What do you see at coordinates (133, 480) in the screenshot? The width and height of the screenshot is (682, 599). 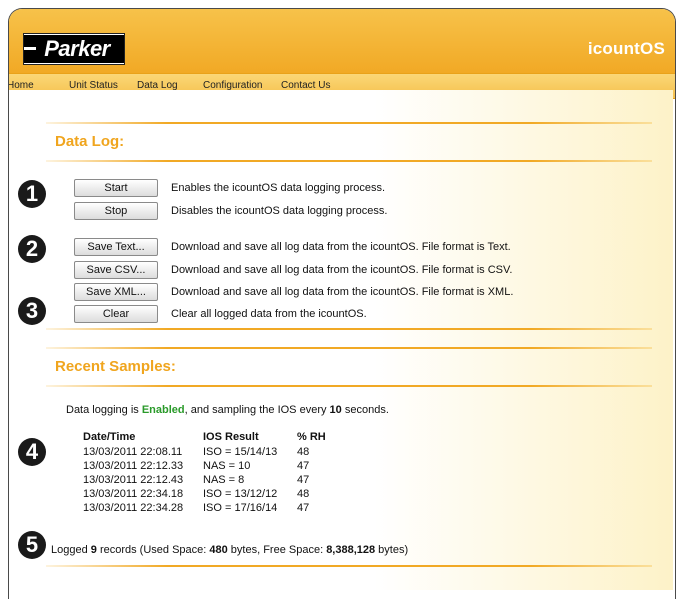 I see `cell-datetime: 13/03/2011 22:12.43` at bounding box center [133, 480].